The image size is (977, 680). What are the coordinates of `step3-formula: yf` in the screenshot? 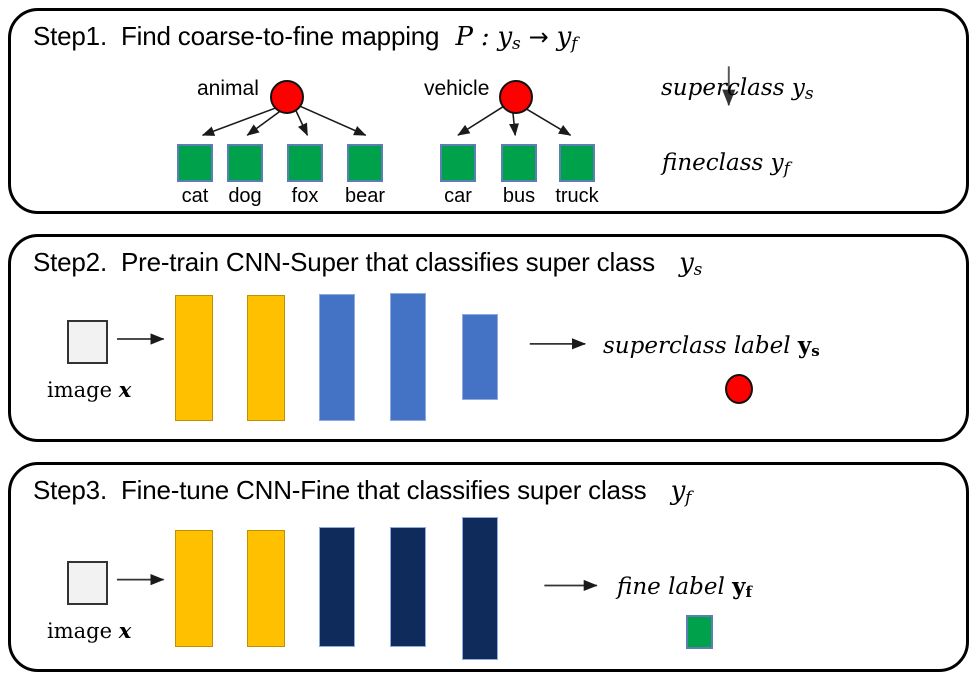 It's located at (681, 492).